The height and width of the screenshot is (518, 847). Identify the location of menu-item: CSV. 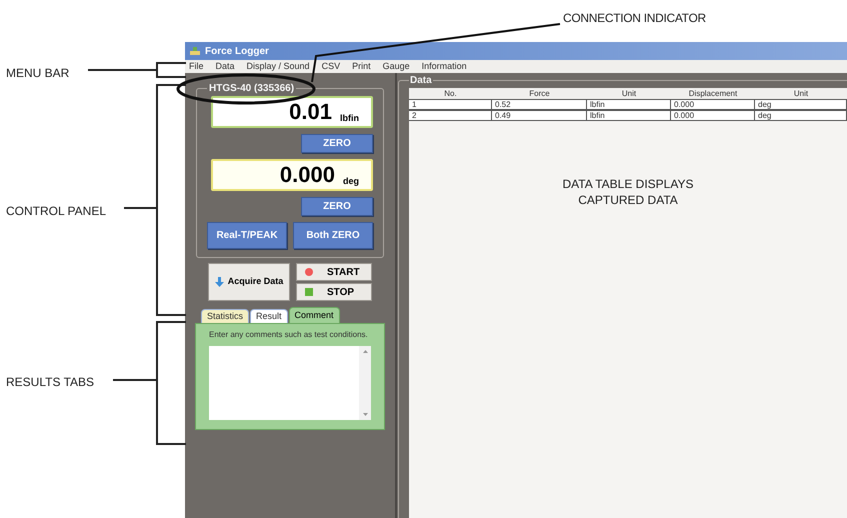
(331, 66).